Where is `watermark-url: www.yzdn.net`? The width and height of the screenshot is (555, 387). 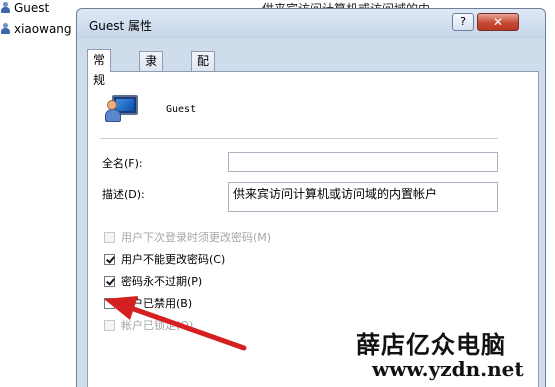
watermark-url: www.yzdn.net is located at coordinates (448, 369).